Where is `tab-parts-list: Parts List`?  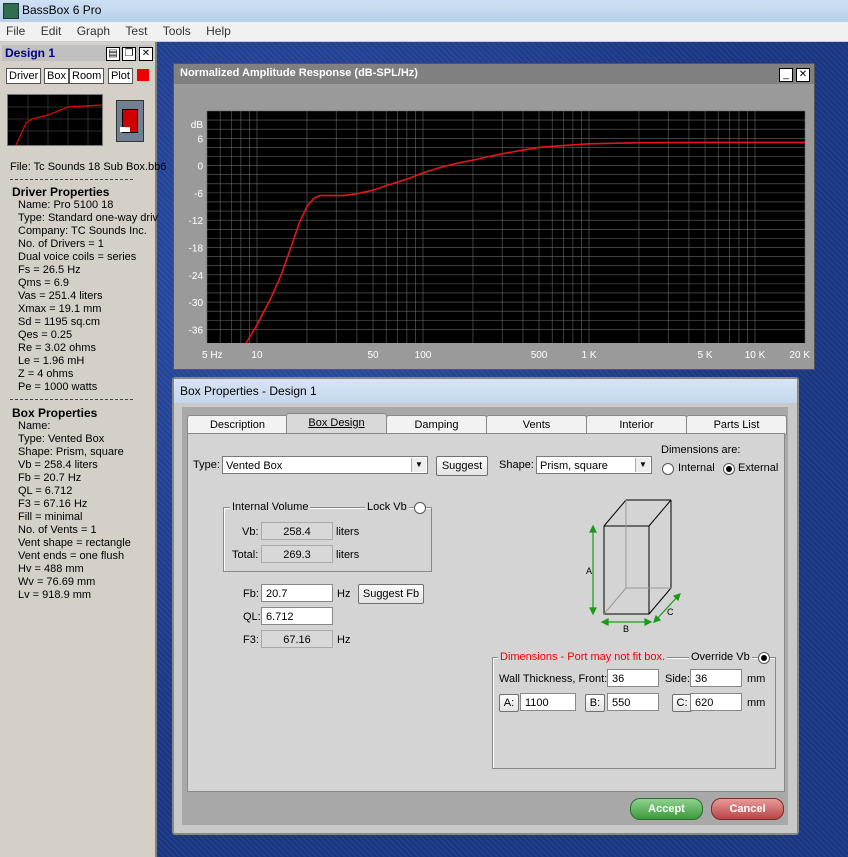 tab-parts-list: Parts List is located at coordinates (736, 425).